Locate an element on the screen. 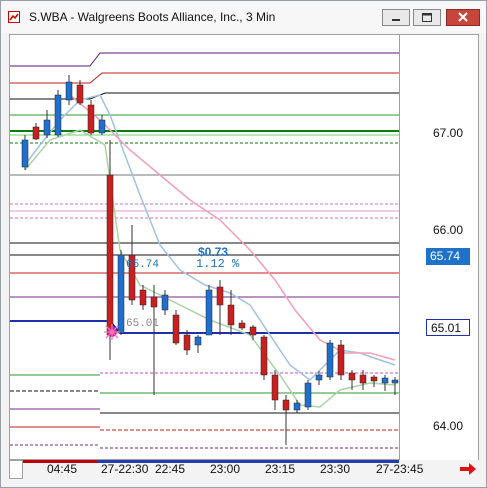 This screenshot has width=487, height=488. minimize-icon is located at coordinates (396, 20).